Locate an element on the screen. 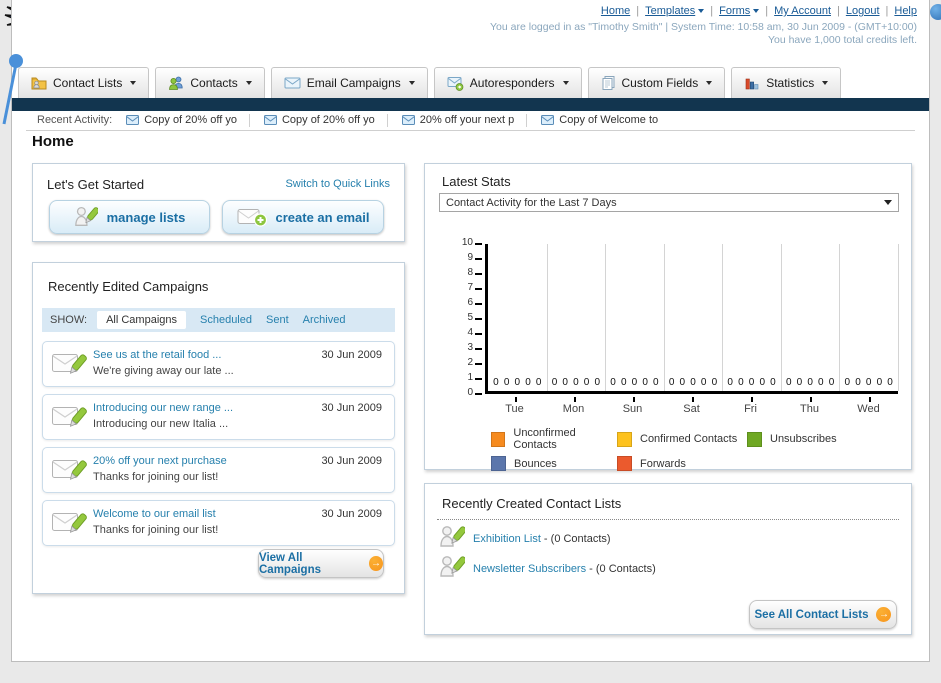 The height and width of the screenshot is (683, 941). tab-label: Statistics is located at coordinates (790, 83).